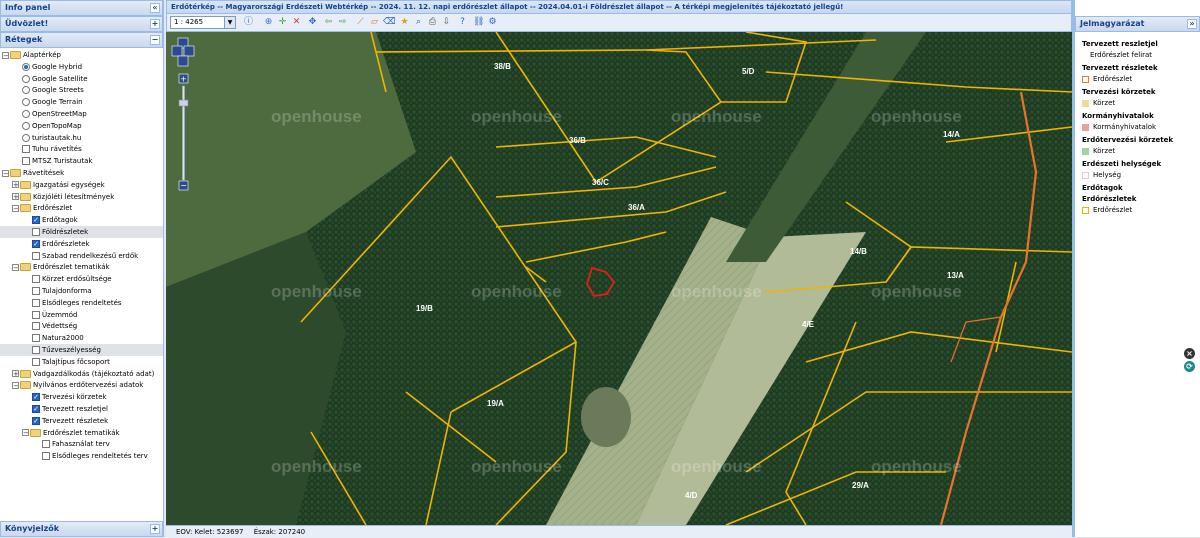 The height and width of the screenshot is (538, 1200). I want to click on tree-node: Földrészletek, so click(81, 232).